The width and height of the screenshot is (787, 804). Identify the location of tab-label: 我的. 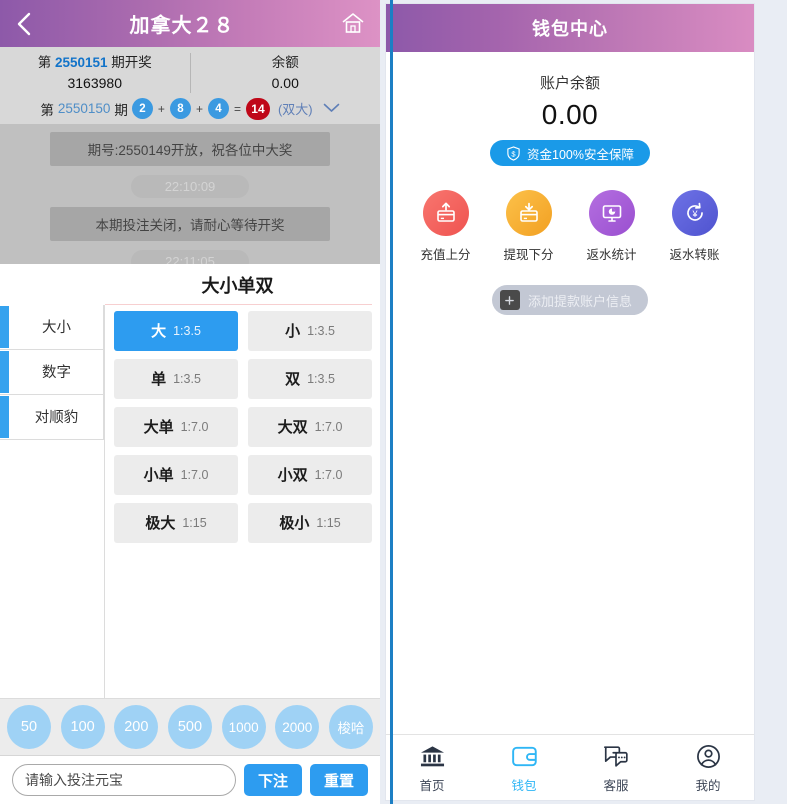
(708, 786).